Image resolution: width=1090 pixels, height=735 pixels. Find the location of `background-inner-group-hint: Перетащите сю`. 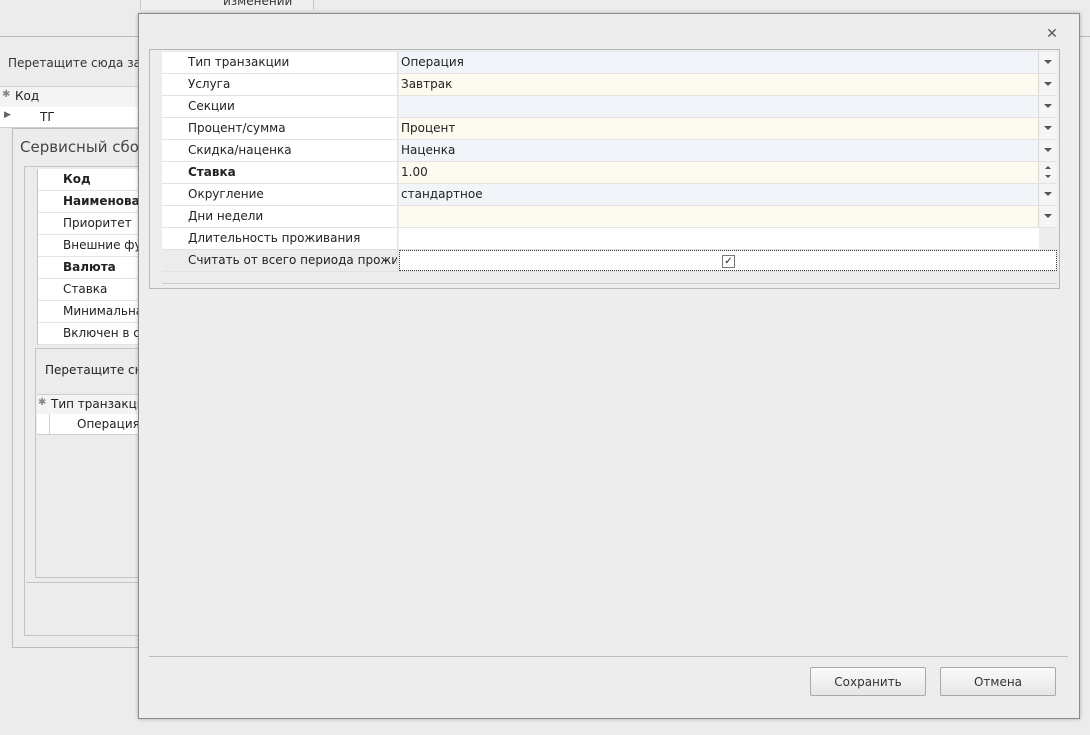

background-inner-group-hint: Перетащите сю is located at coordinates (95, 370).